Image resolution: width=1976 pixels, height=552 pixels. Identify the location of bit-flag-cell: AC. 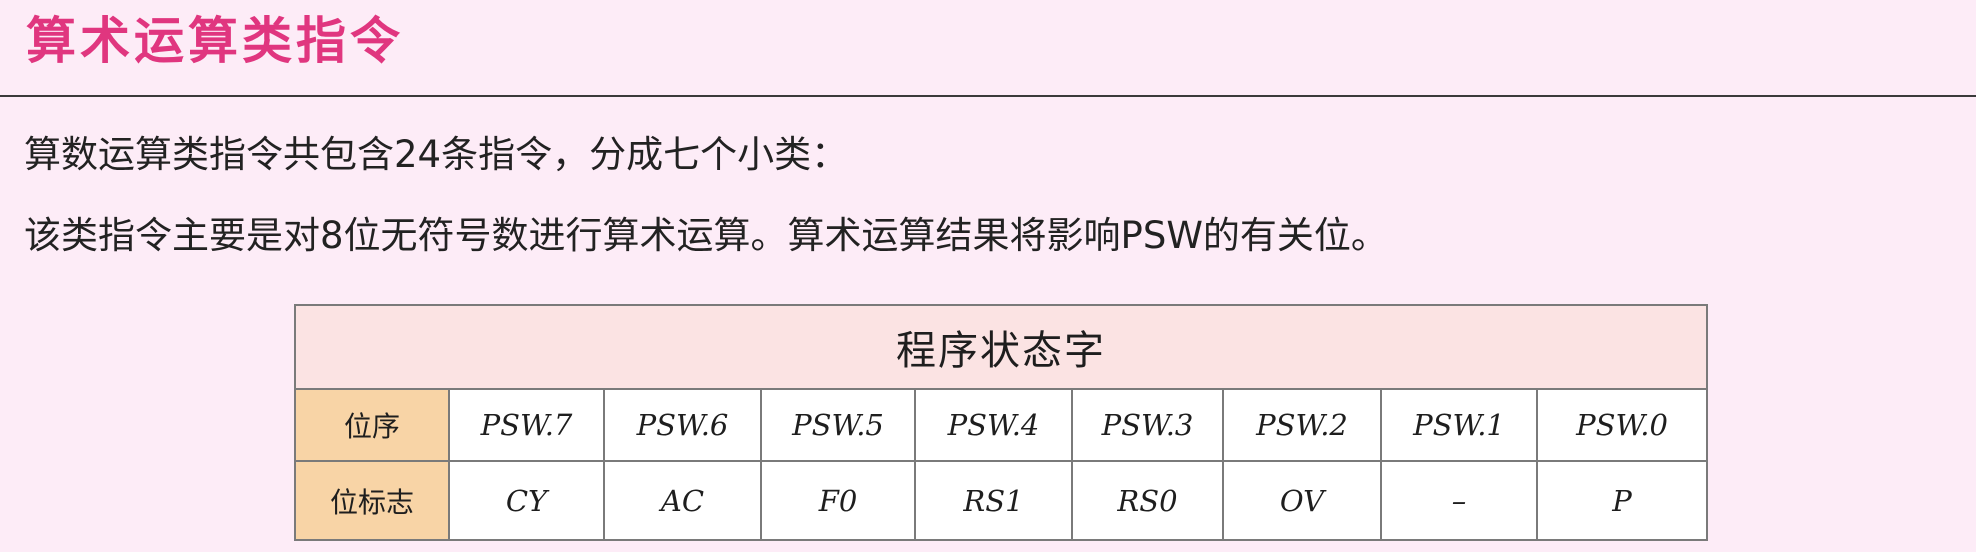
(682, 500).